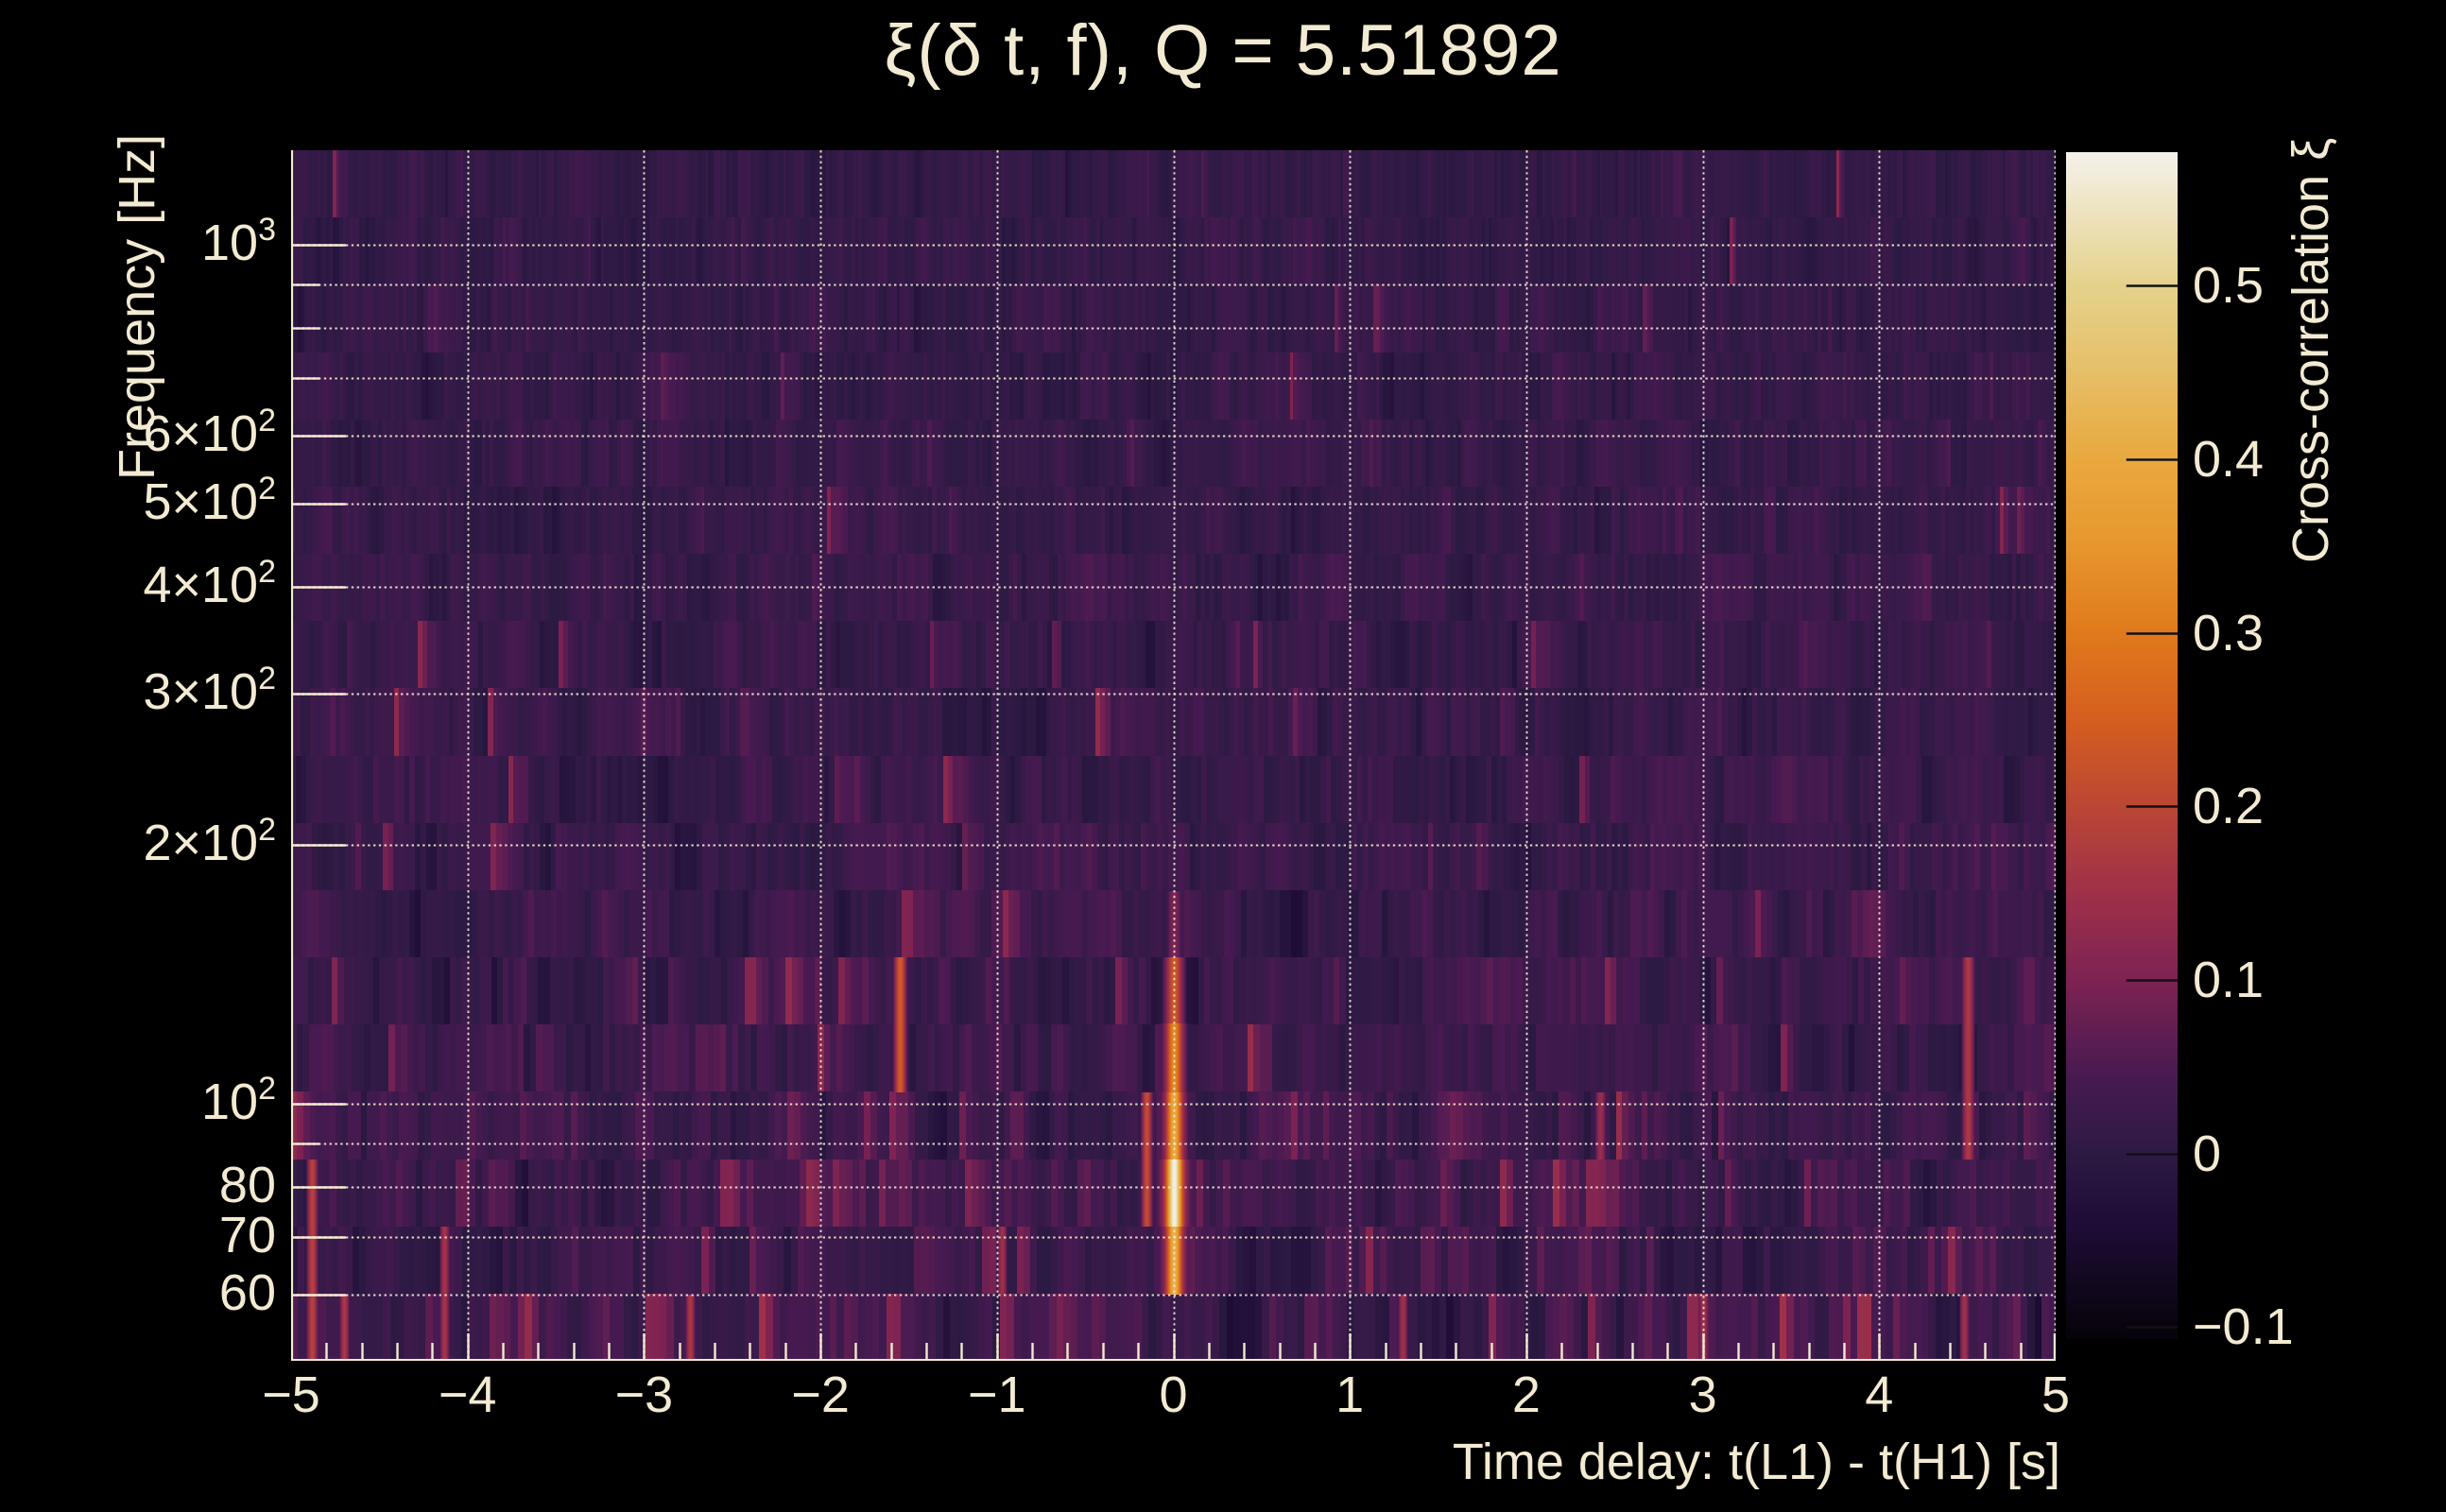  I want to click on colorbar-tick-label: −0.1, so click(2243, 1327).